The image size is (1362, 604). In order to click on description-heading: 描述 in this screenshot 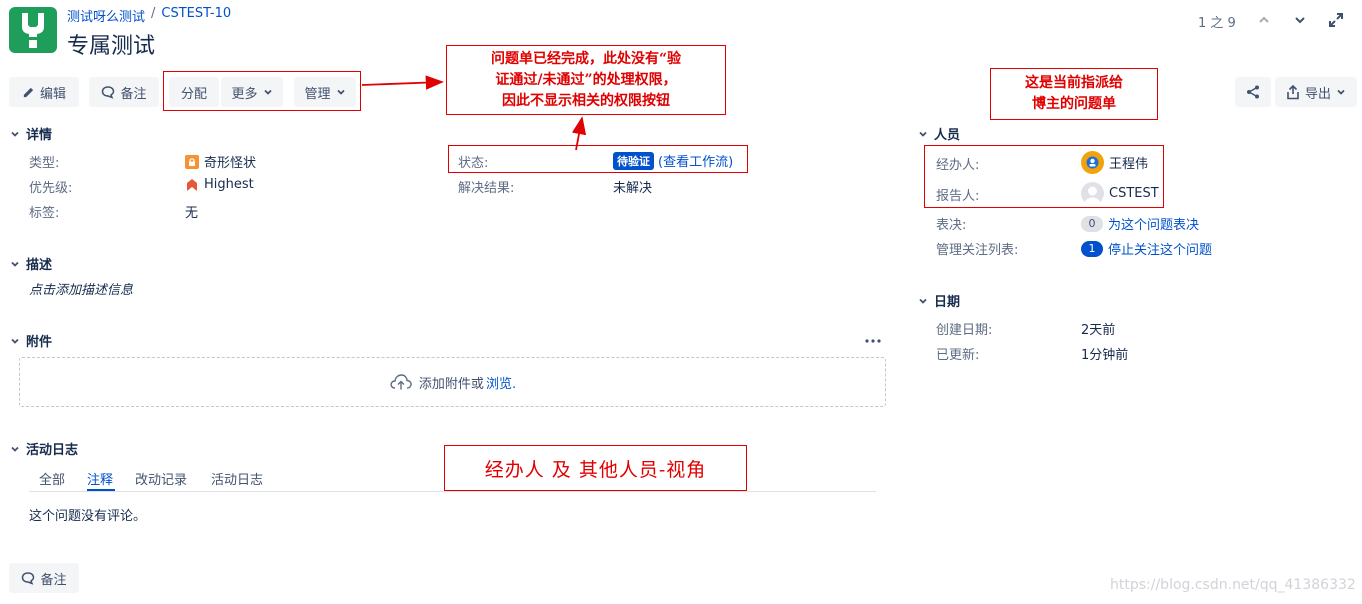, I will do `click(31, 263)`.